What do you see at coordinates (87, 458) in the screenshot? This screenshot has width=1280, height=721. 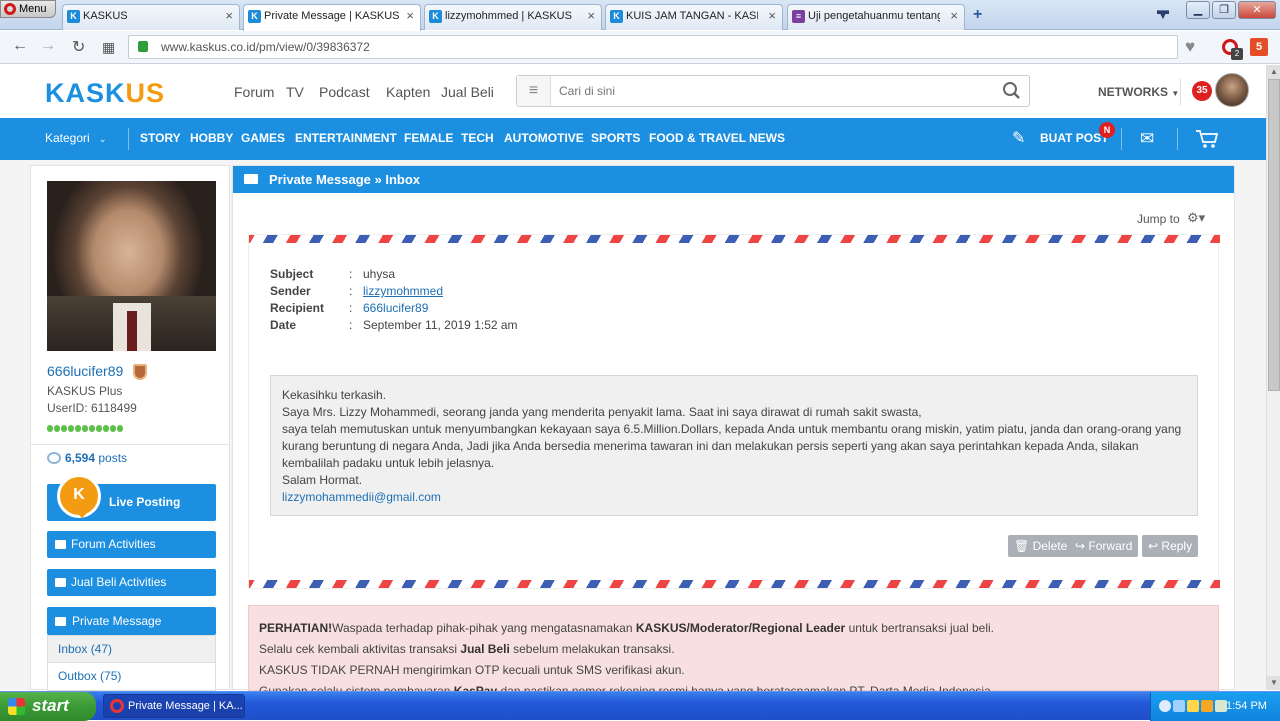 I see `post-count: 6,594 posts` at bounding box center [87, 458].